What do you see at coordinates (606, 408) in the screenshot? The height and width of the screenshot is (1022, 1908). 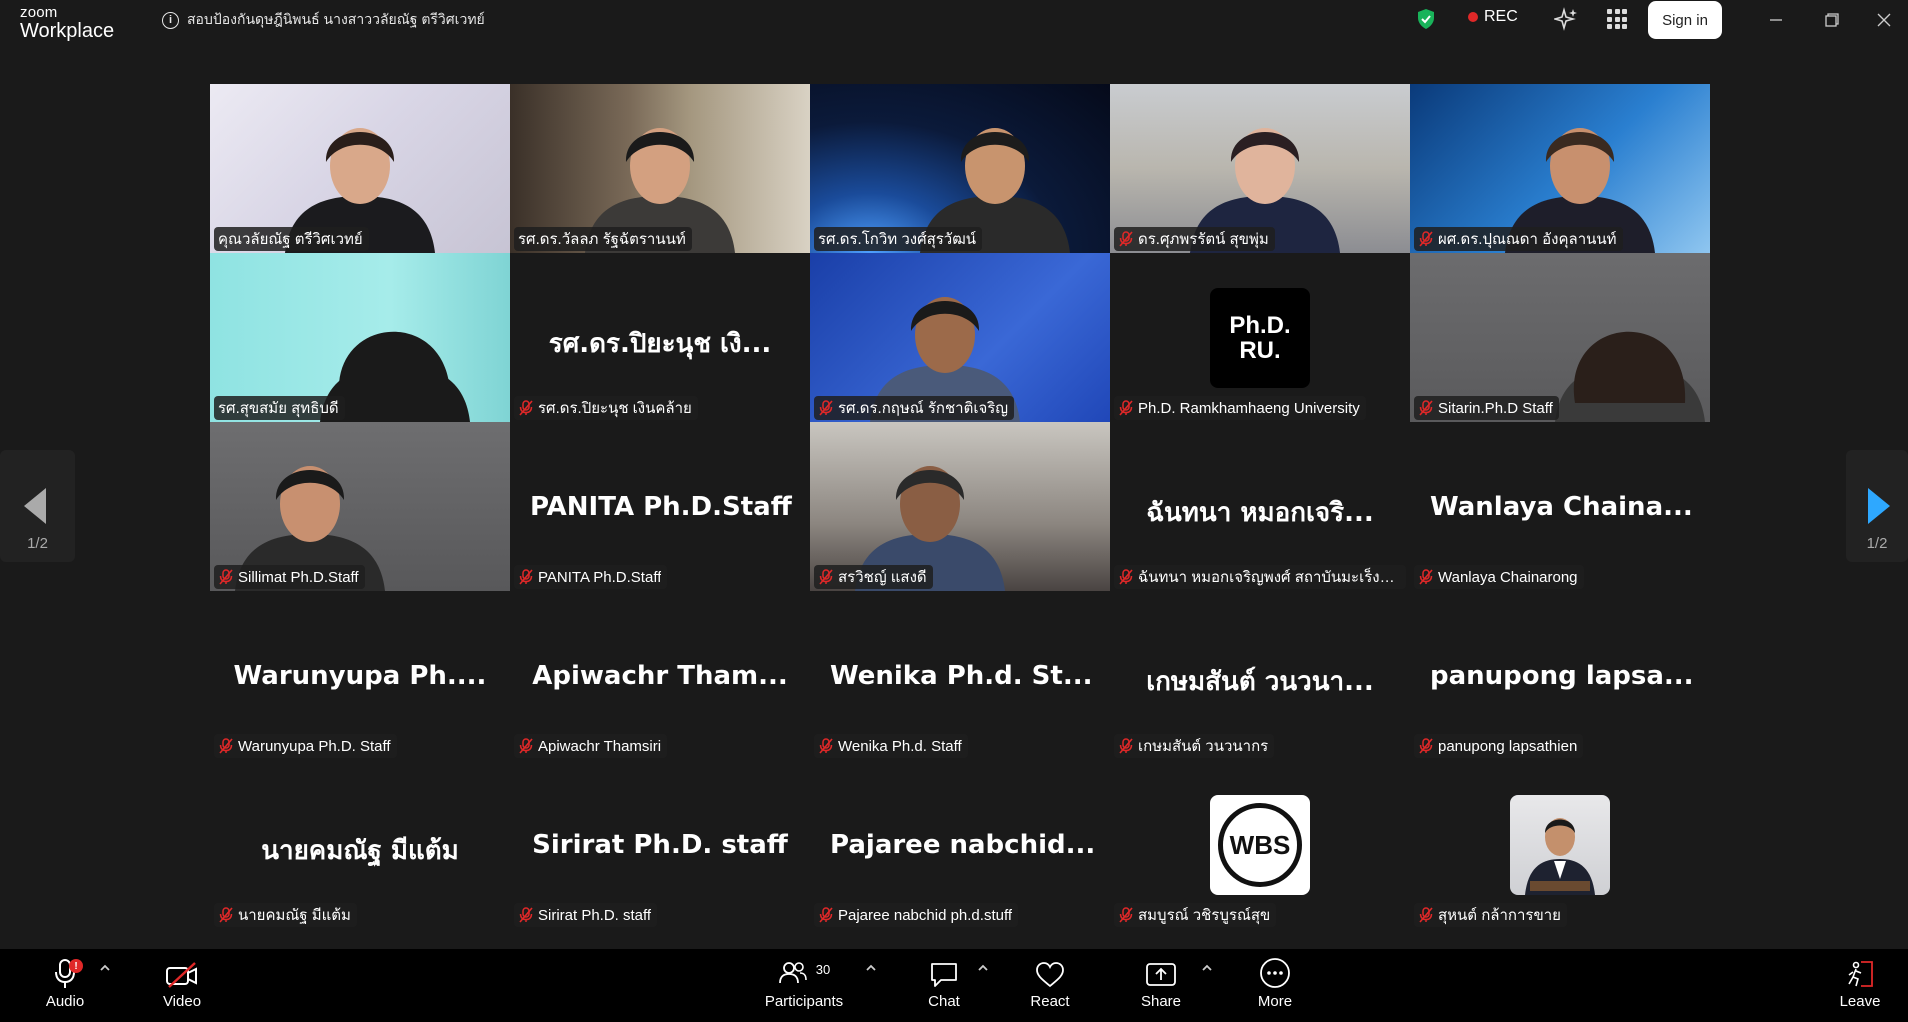 I see `participant-name-label: รศ.ดร.ปิยะนุช เงินคล้าย` at bounding box center [606, 408].